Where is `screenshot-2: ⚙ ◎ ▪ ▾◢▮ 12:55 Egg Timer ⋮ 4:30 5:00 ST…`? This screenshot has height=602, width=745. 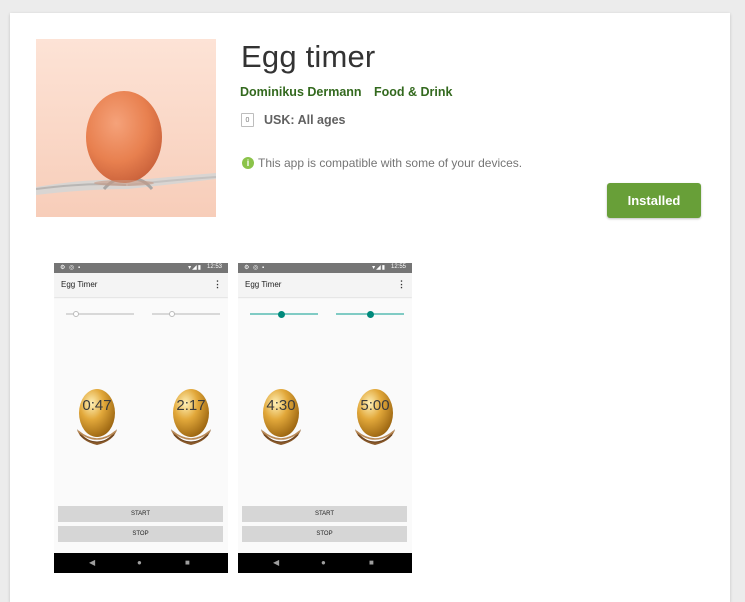
screenshot-2: ⚙ ◎ ▪ ▾◢▮ 12:55 Egg Timer ⋮ 4:30 5:00 ST… is located at coordinates (325, 418).